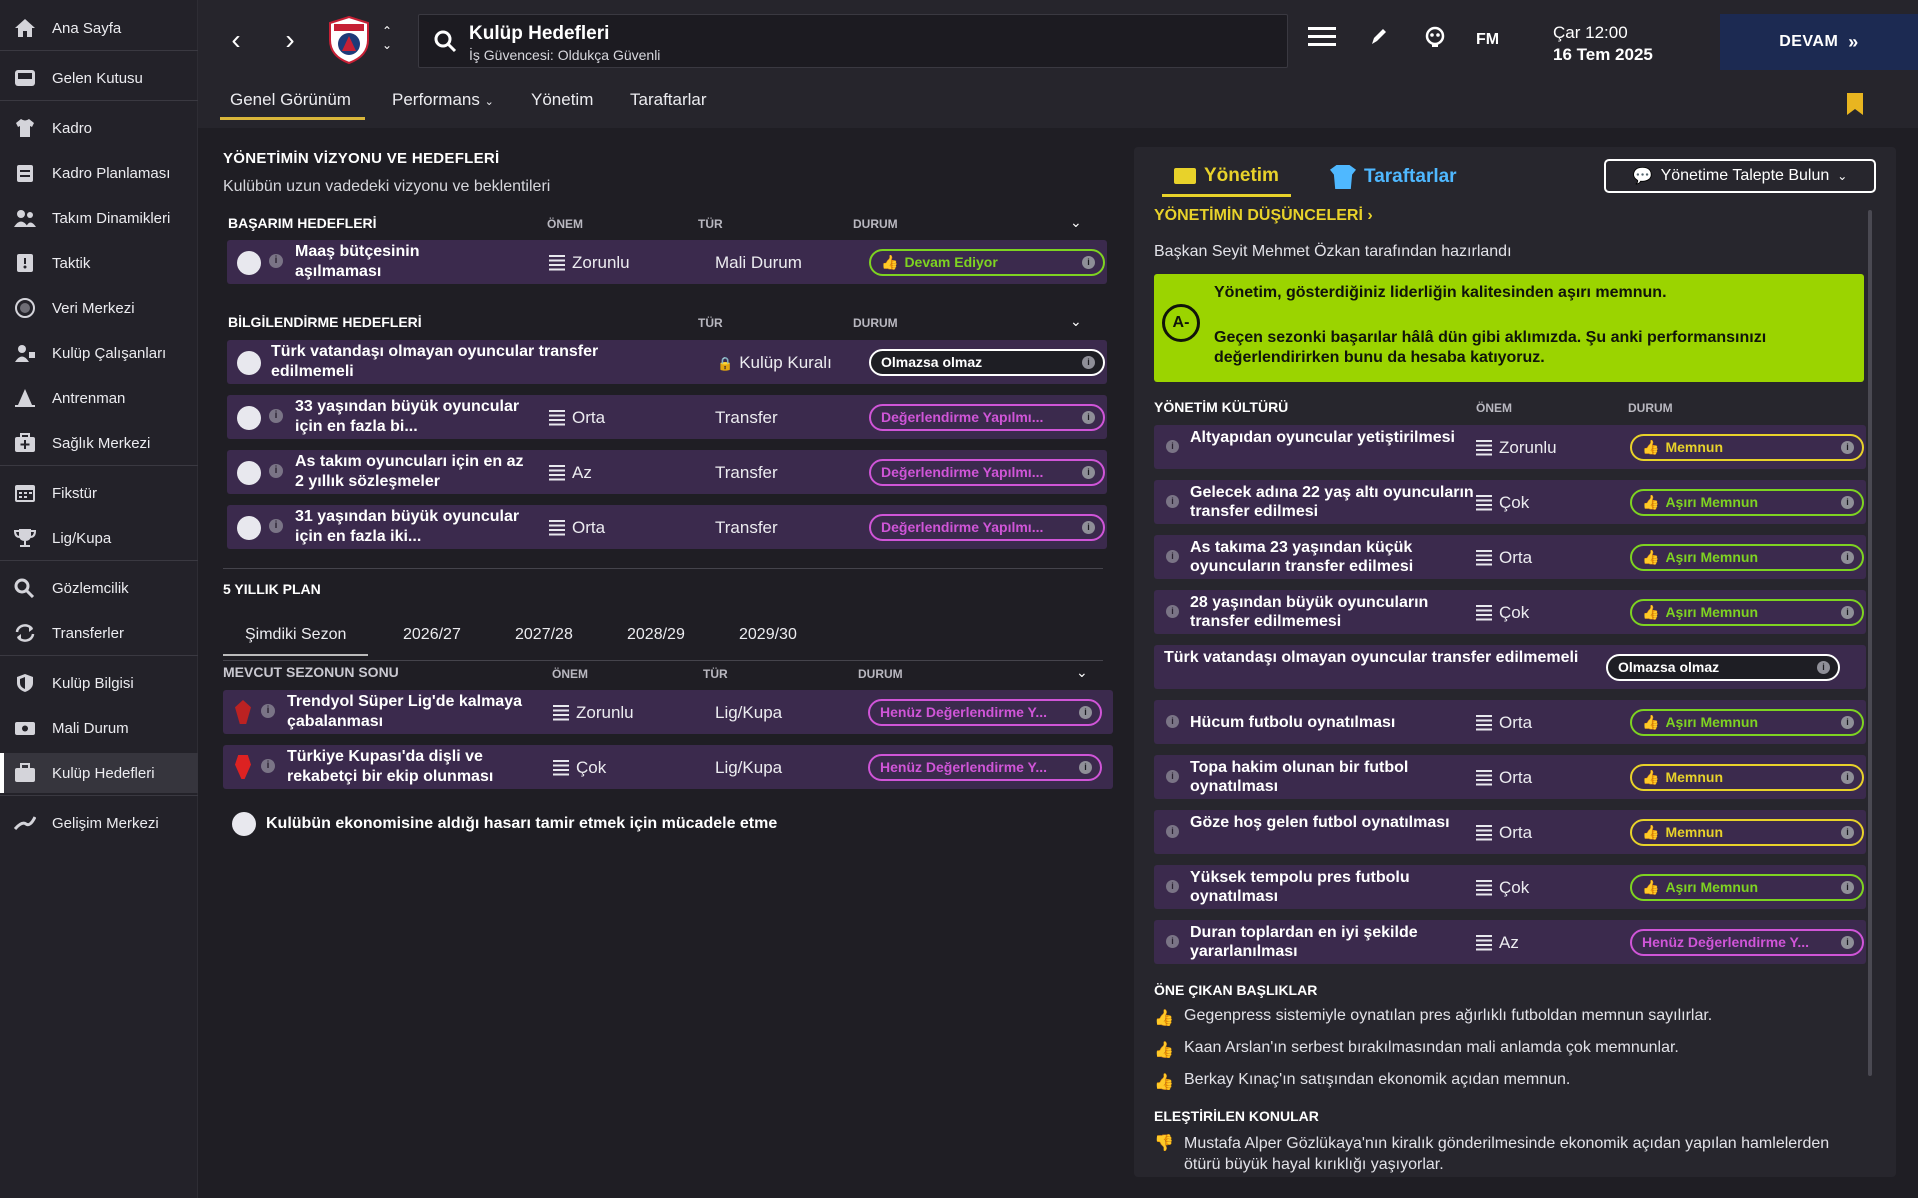 Image resolution: width=1918 pixels, height=1198 pixels. What do you see at coordinates (99, 398) in the screenshot?
I see `sidebar-item-antrenman: Antrenman` at bounding box center [99, 398].